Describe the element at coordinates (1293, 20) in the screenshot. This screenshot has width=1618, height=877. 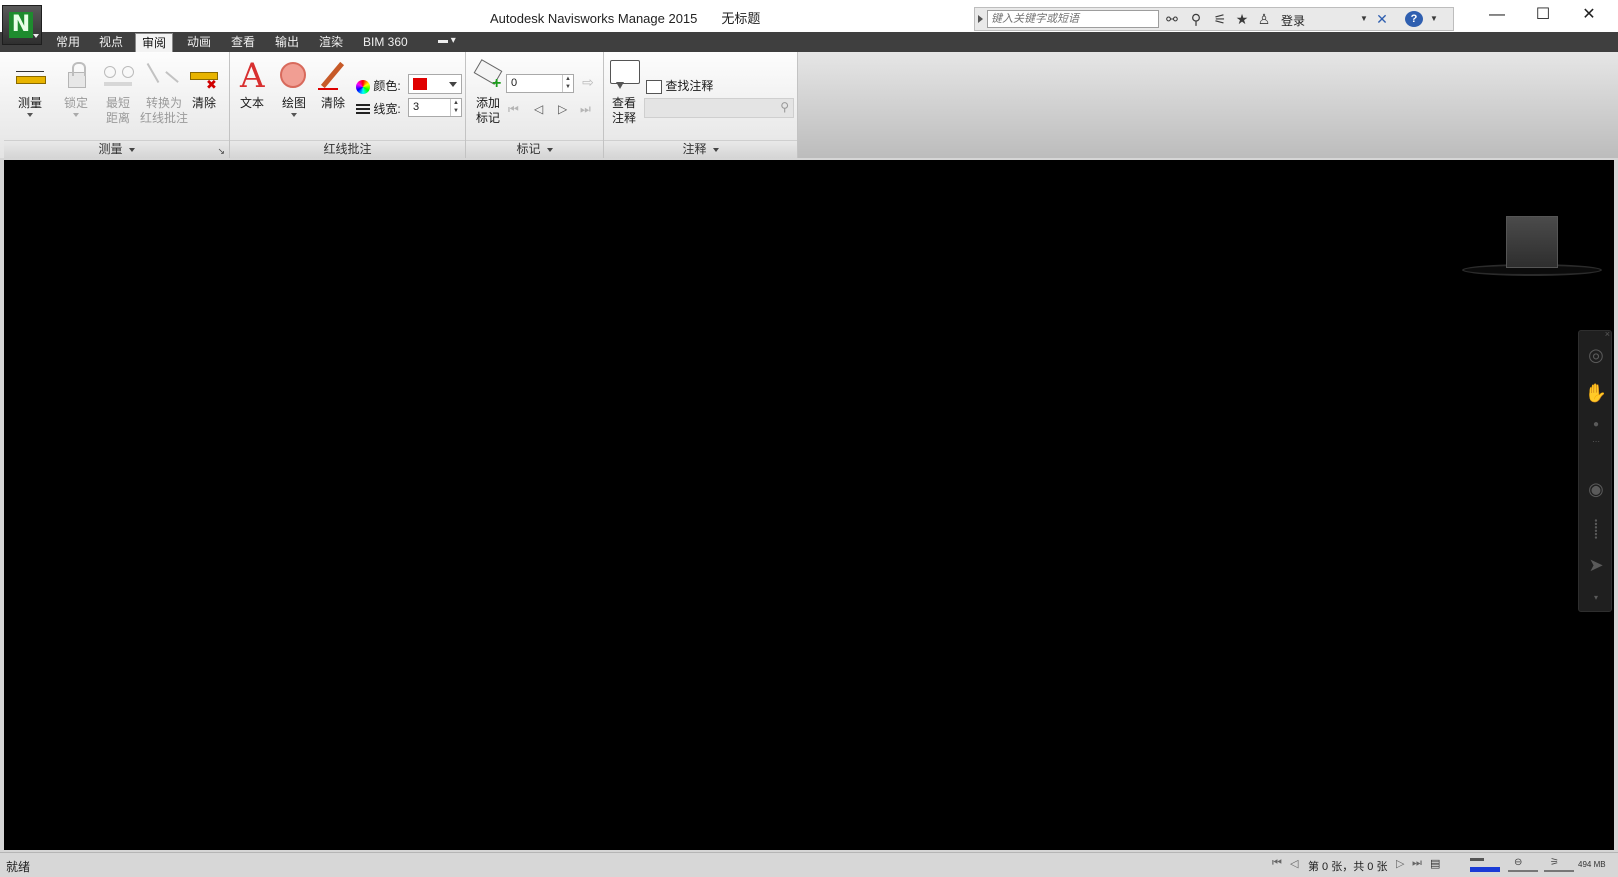
I see `login-link: 登录` at that location.